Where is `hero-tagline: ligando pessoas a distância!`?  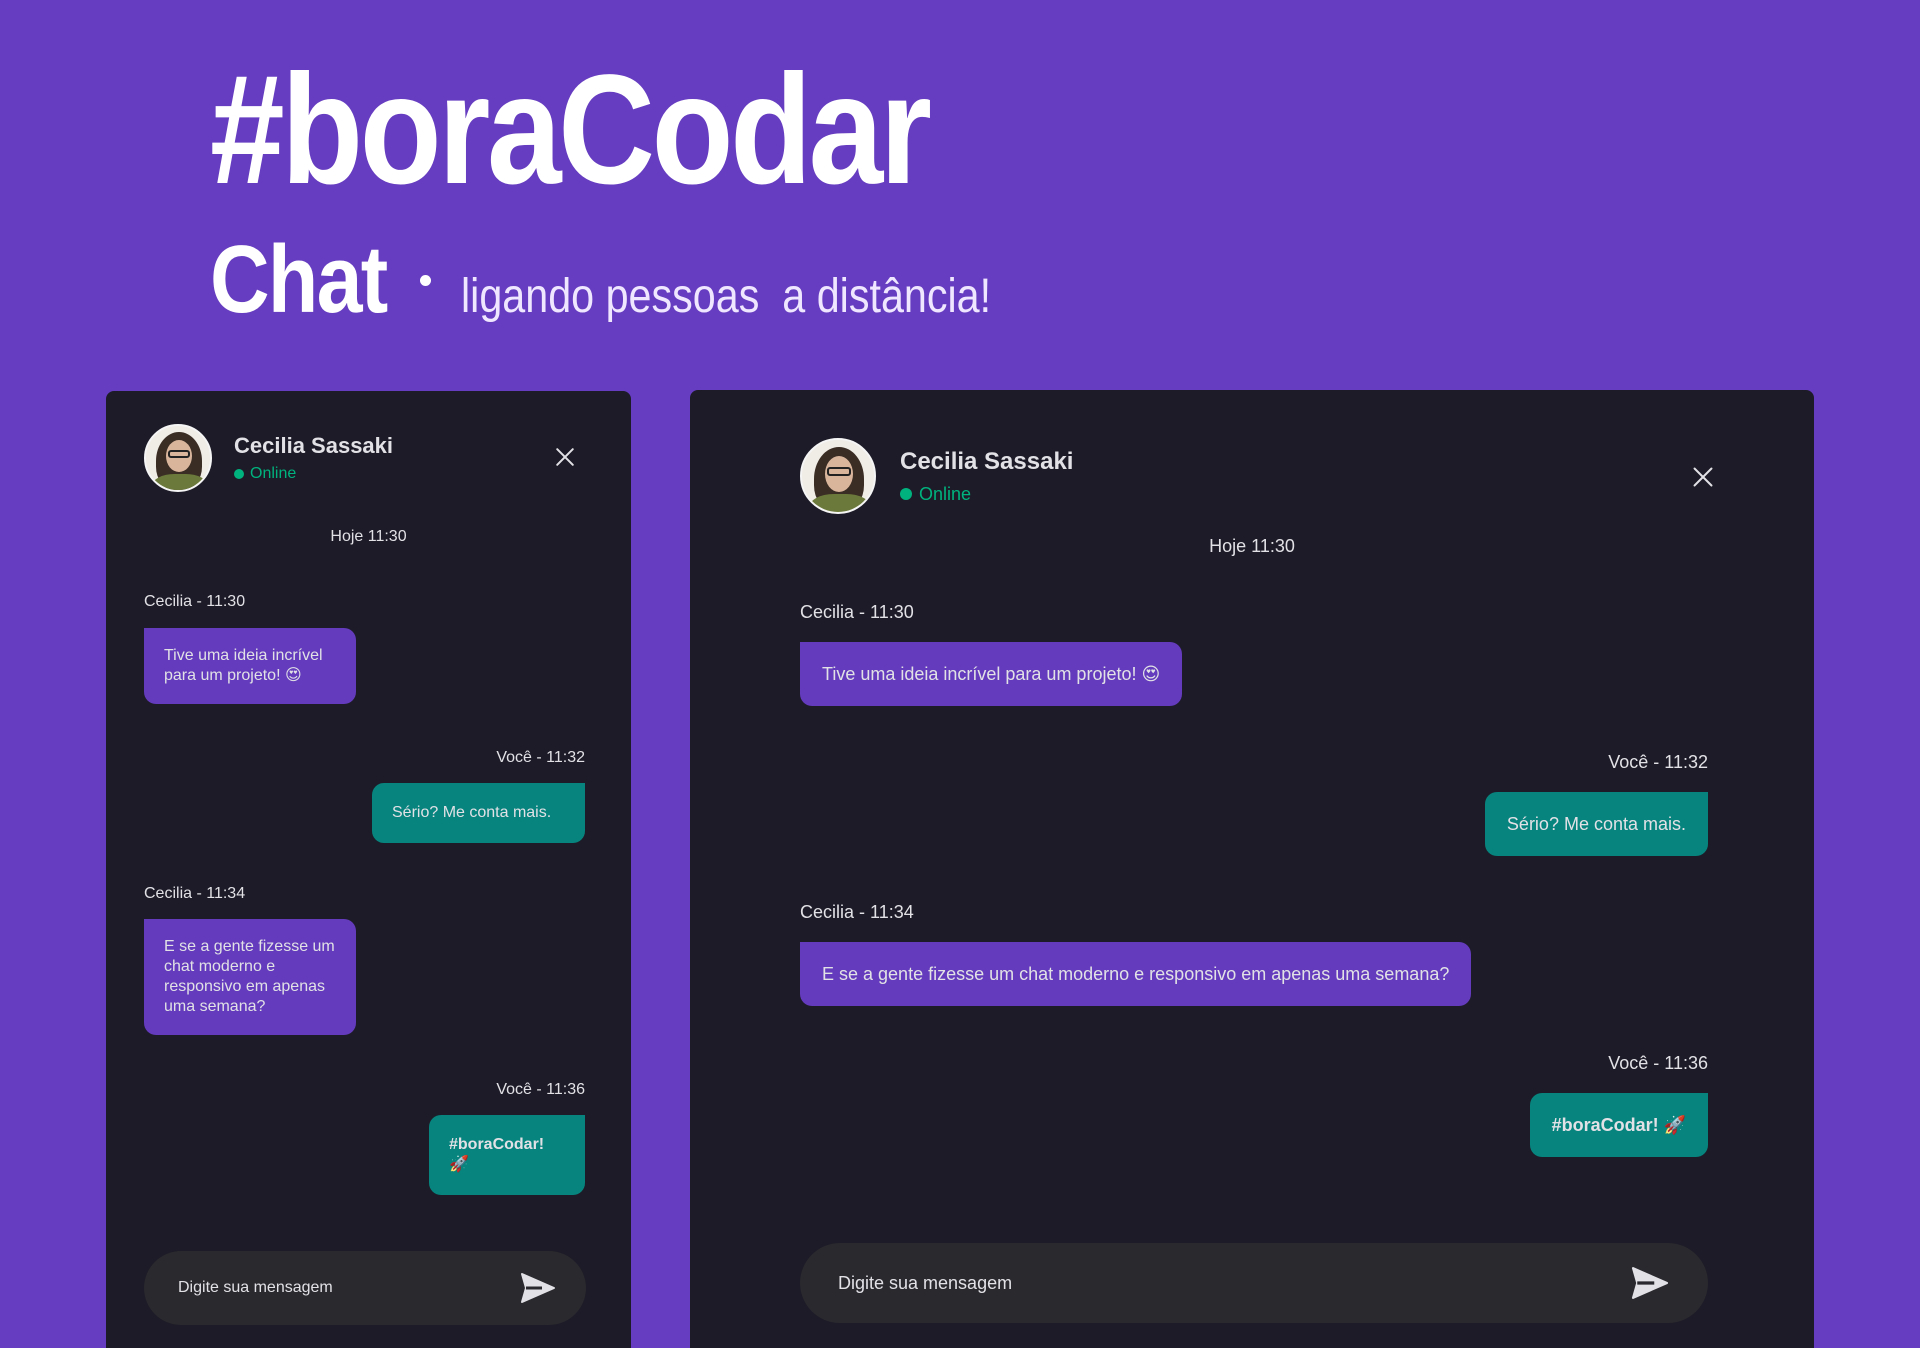
hero-tagline: ligando pessoas a distância! is located at coordinates (726, 296).